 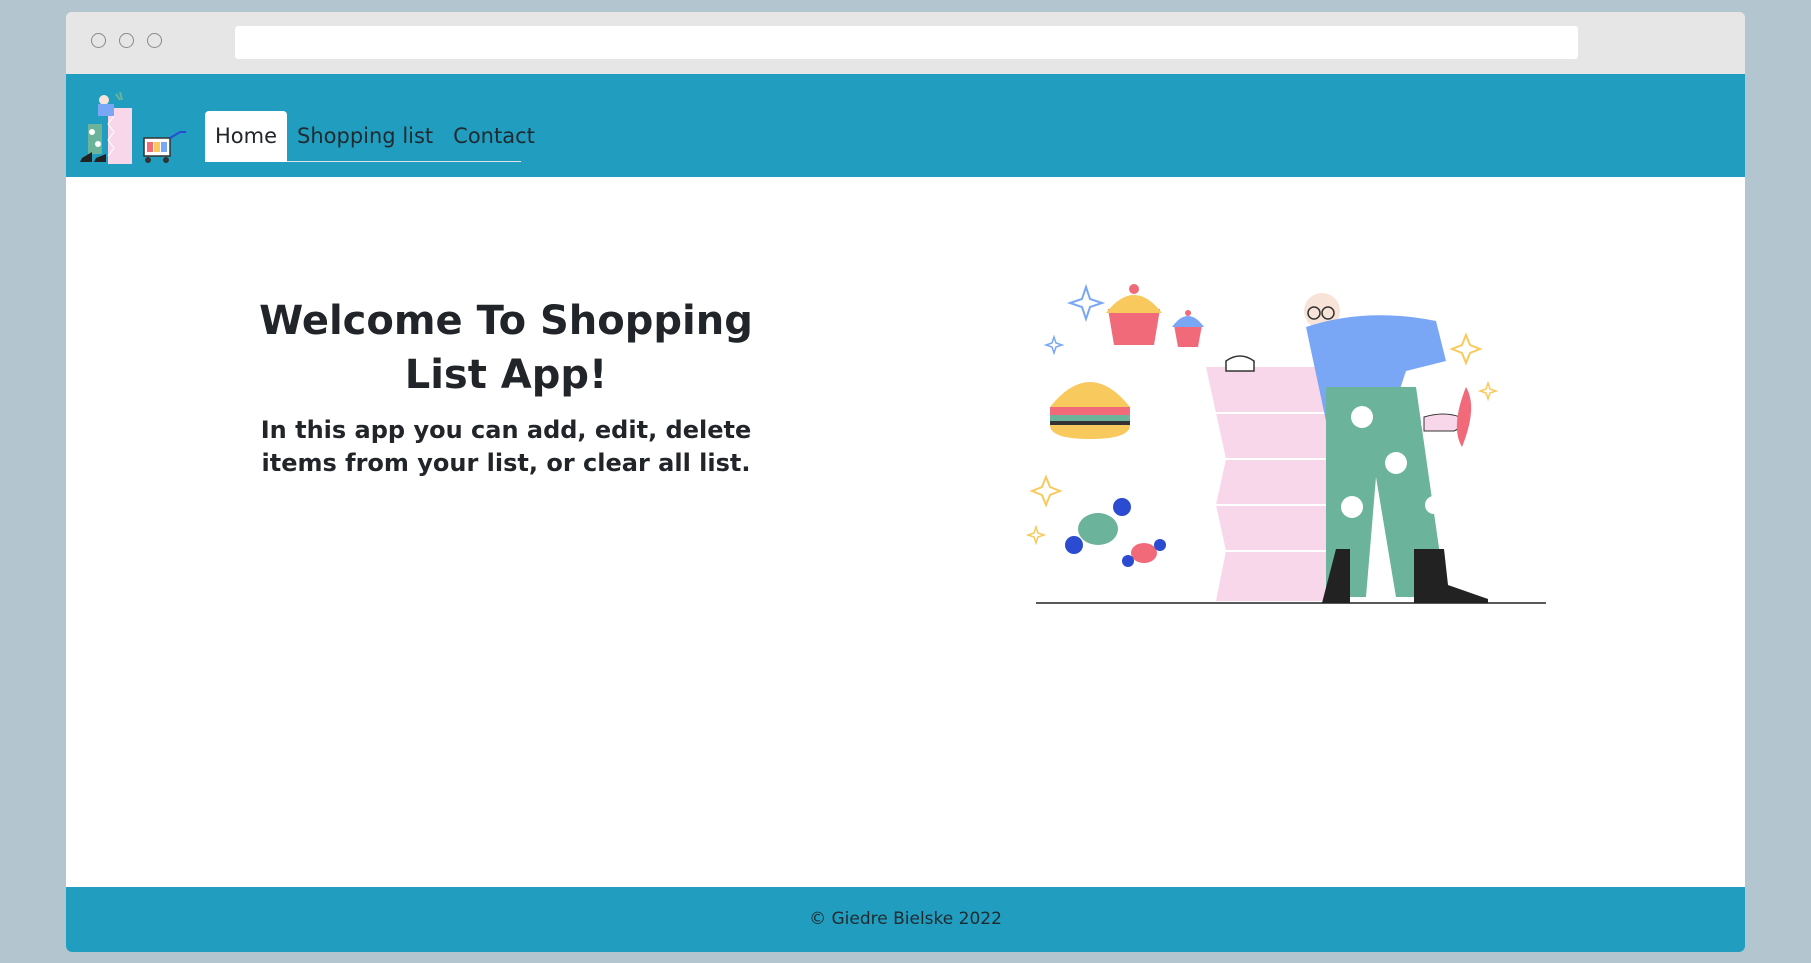 I want to click on shopping-cart-person-icon, so click(x=130, y=127).